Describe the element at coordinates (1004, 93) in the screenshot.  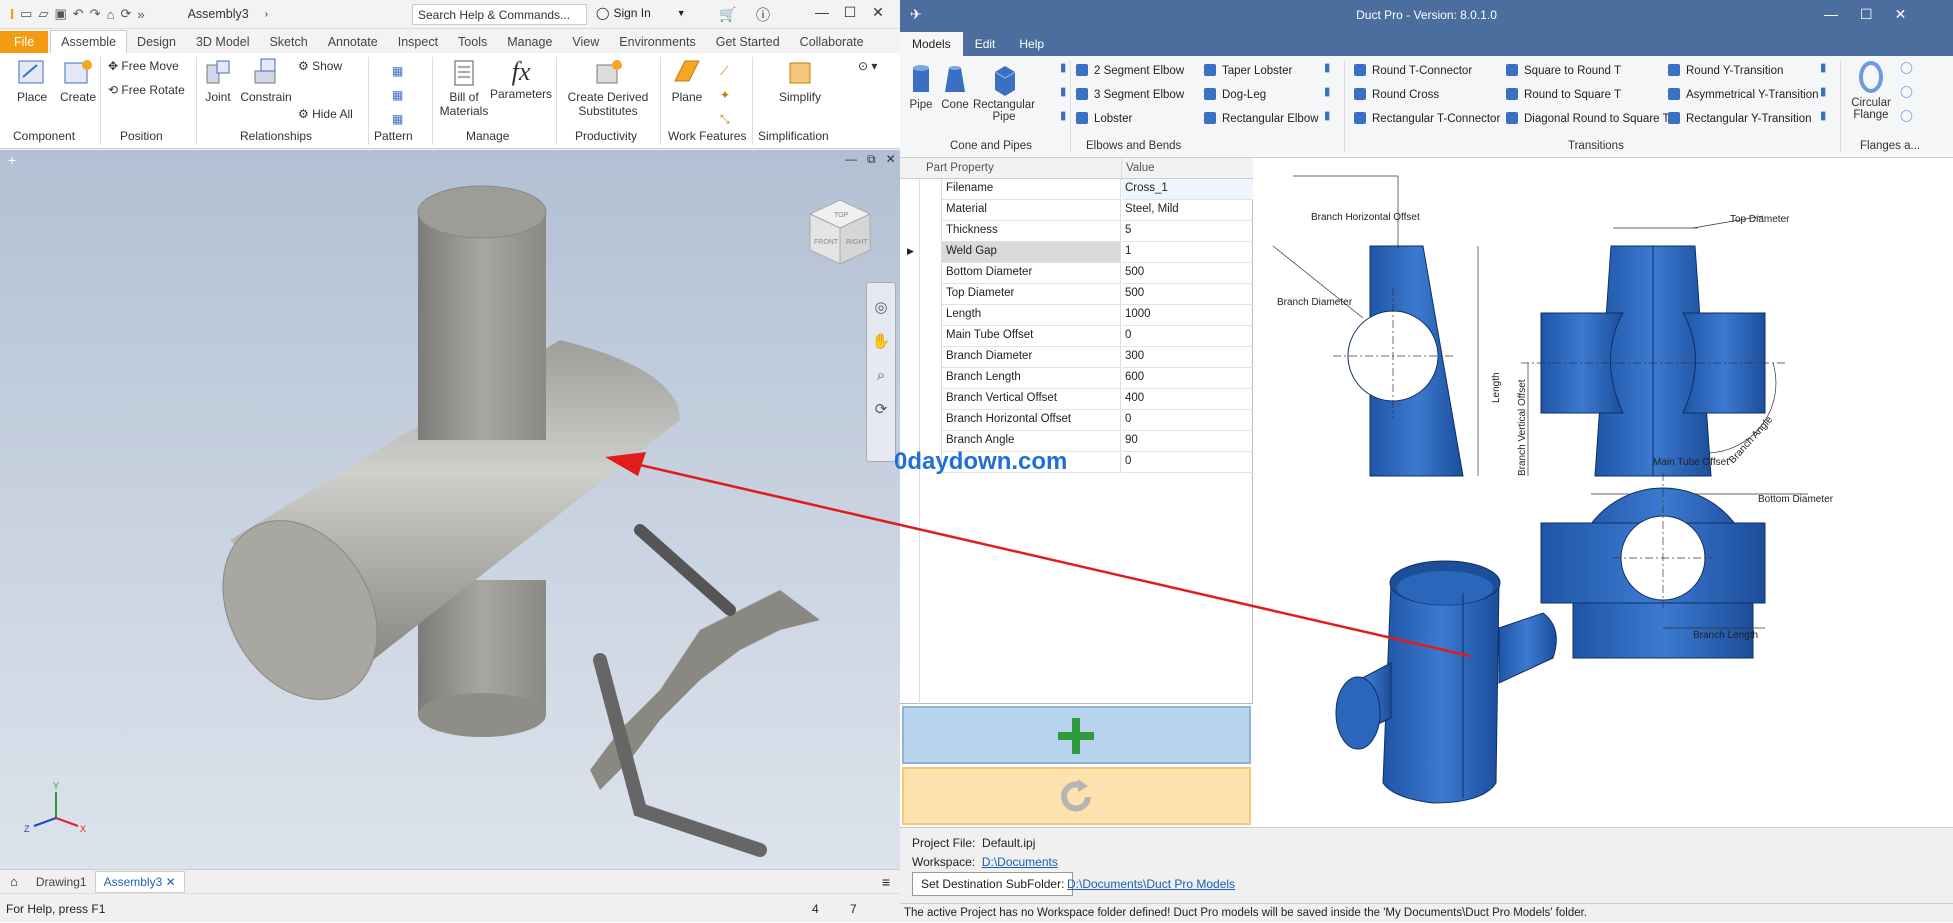
I see `rectangular-pipe-button: Rectangular Pipe` at that location.